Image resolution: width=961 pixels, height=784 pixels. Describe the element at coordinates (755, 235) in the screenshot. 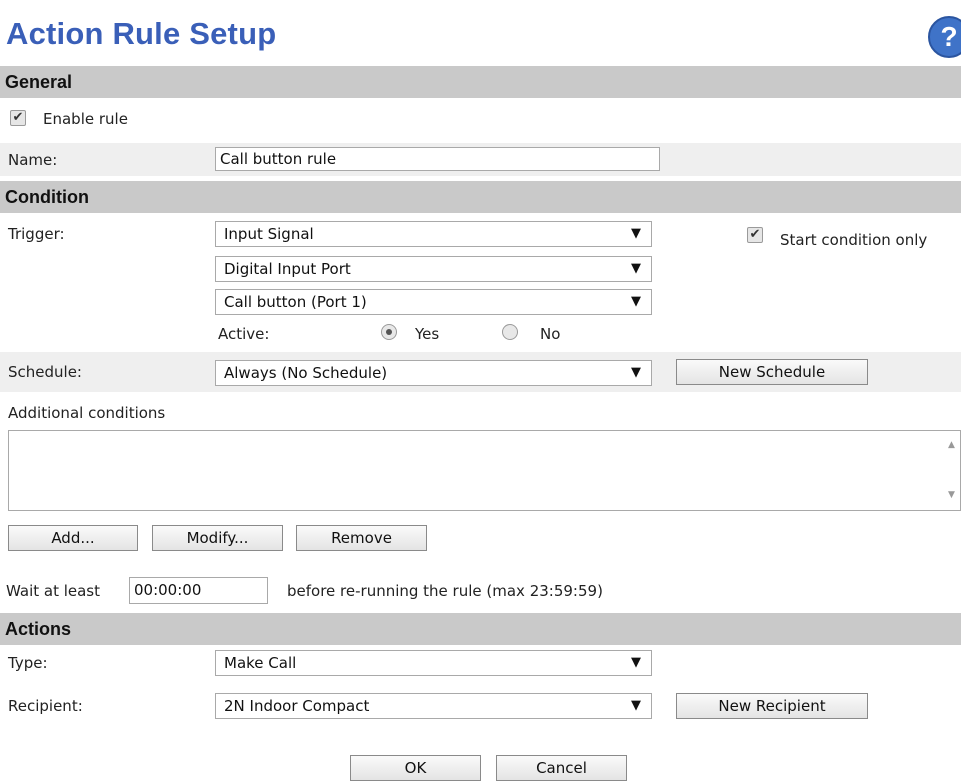

I see `start-condition-only-checkbox: ✔` at that location.